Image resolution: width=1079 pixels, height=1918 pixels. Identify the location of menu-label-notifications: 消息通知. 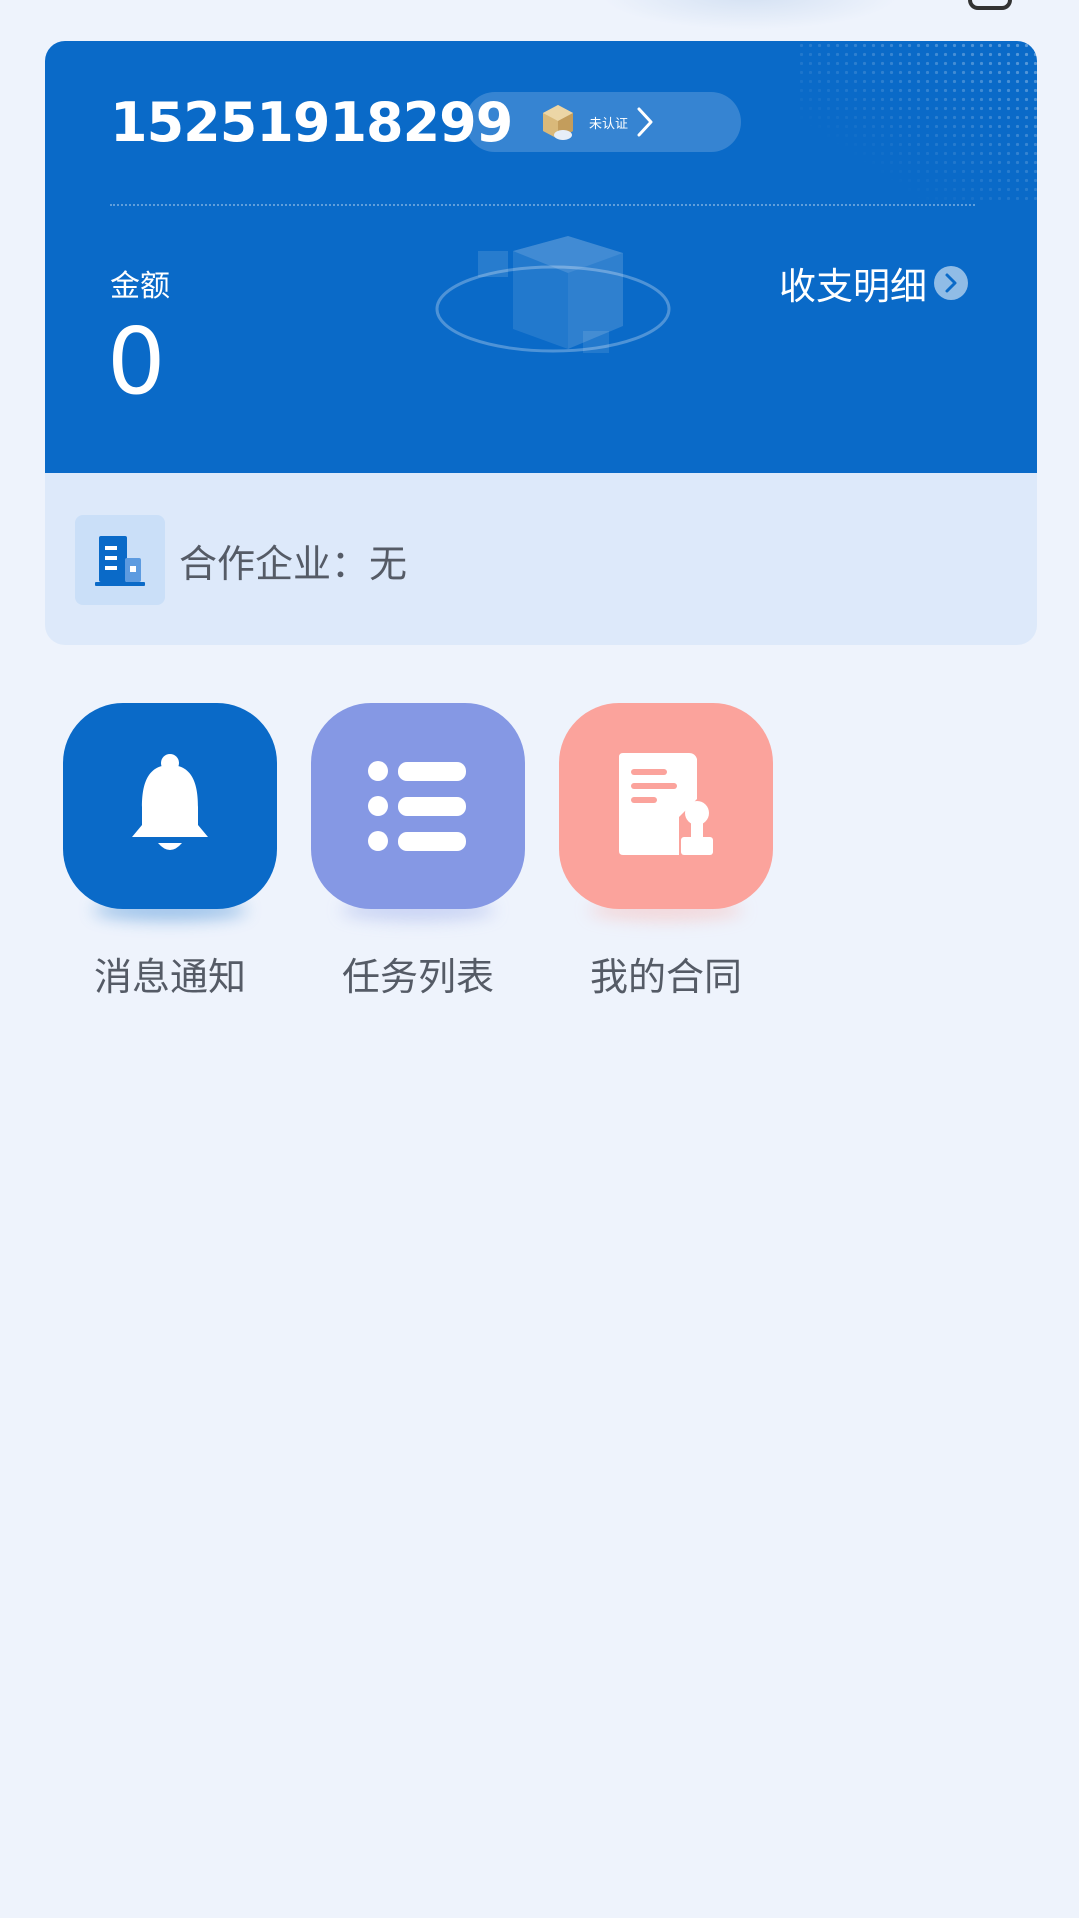
(169, 977).